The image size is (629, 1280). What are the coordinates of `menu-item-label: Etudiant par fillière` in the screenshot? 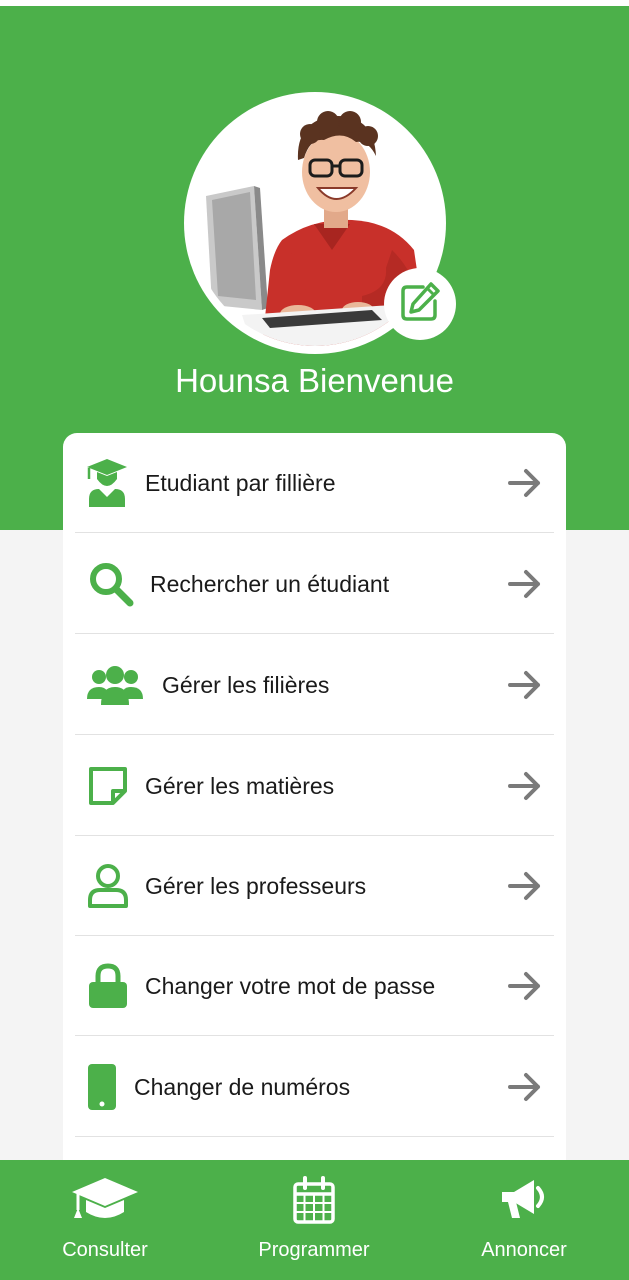 It's located at (240, 483).